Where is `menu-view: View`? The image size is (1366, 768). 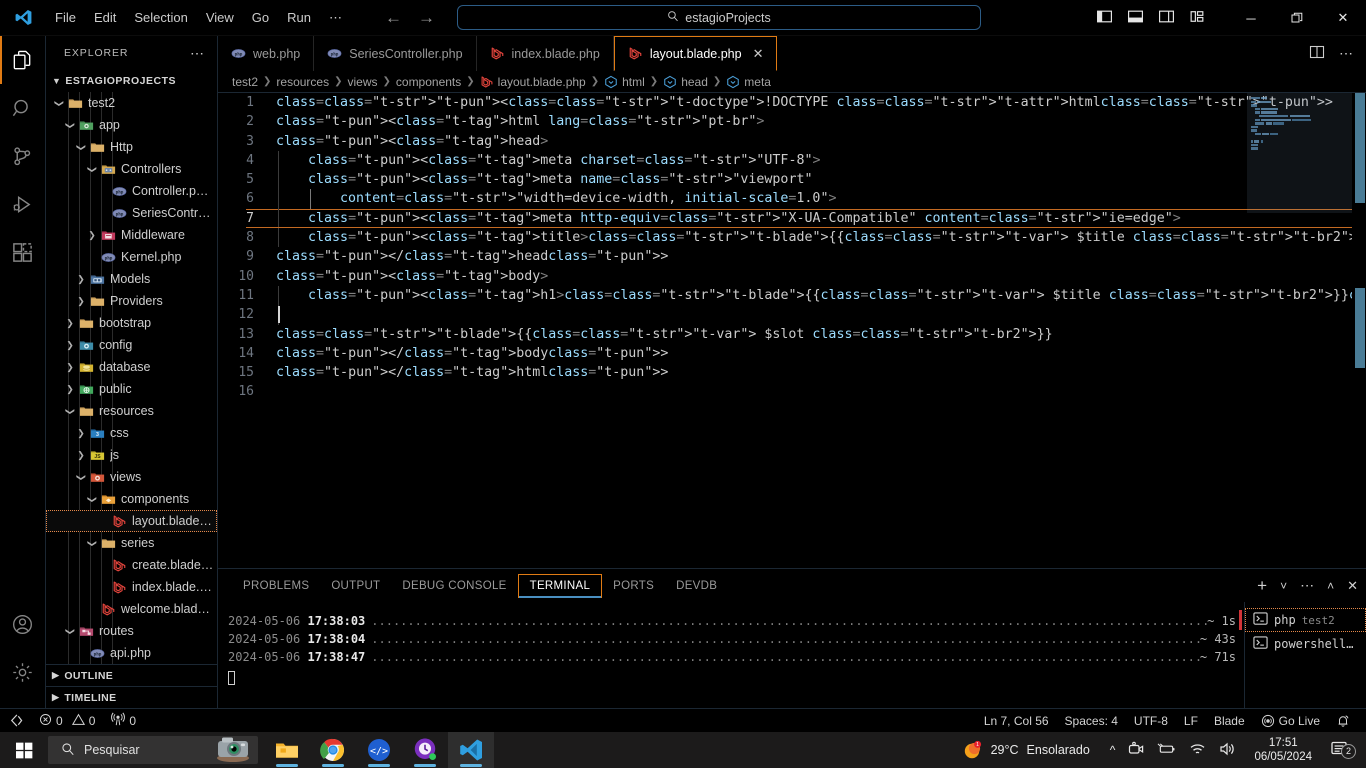 menu-view: View is located at coordinates (220, 17).